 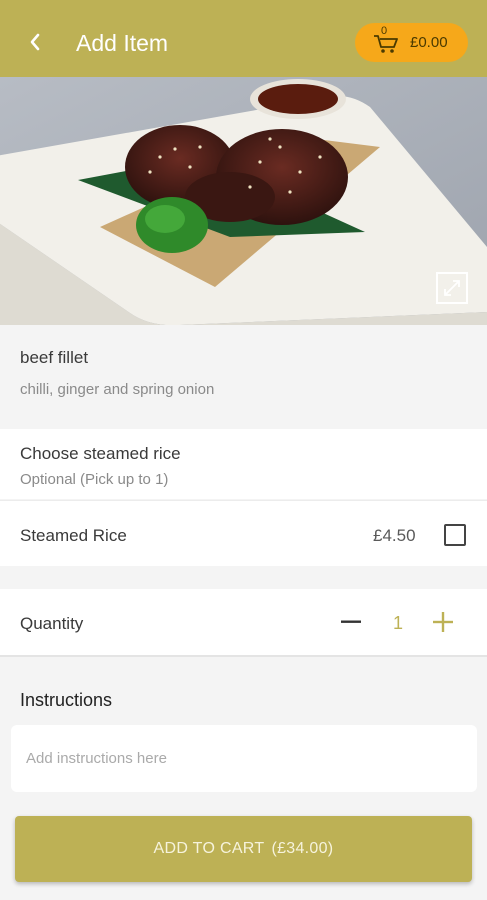 I want to click on add-to-cart-button: ADD TO CART (£34.00), so click(x=243, y=849).